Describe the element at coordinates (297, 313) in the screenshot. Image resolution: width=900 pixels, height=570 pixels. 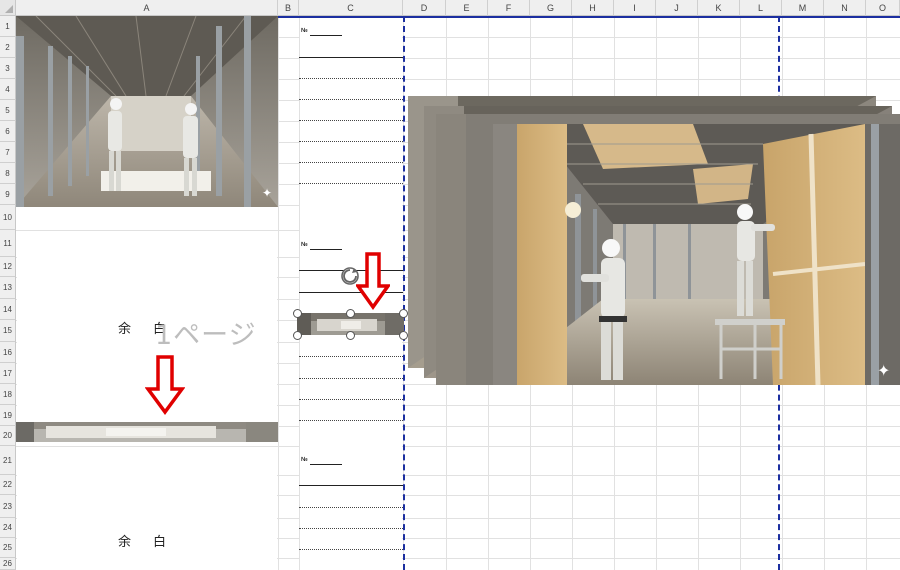
I see `resize-handle-top-left` at that location.